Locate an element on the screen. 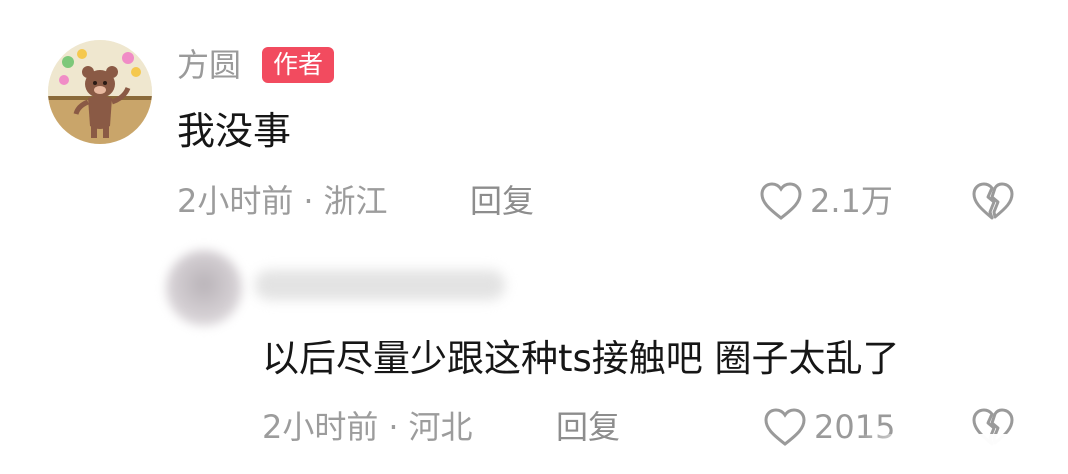 The image size is (1068, 474). reply-meta: 2小时前 · 河北 is located at coordinates (367, 427).